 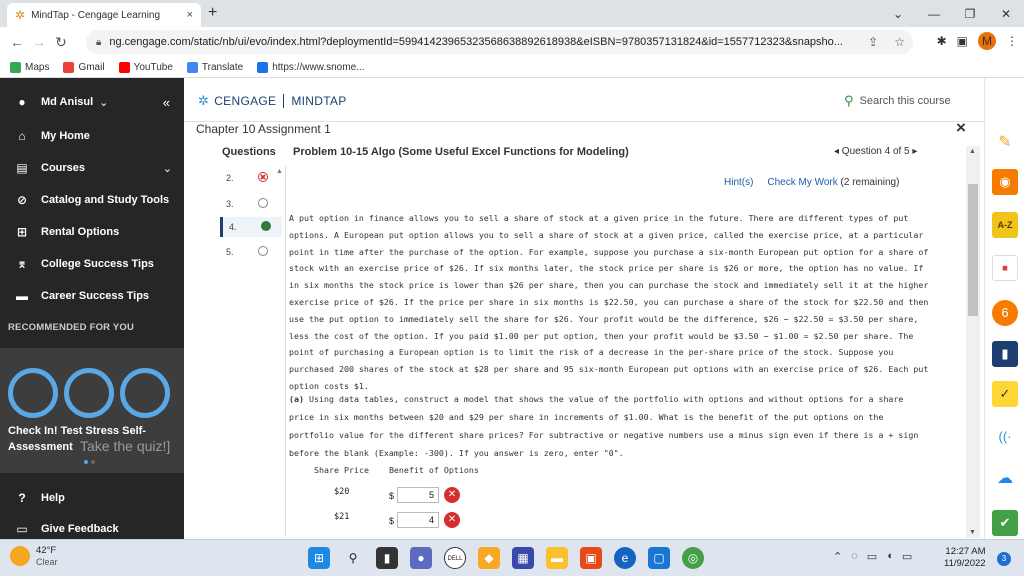 What do you see at coordinates (272, 101) in the screenshot?
I see `cengage-mindtap-logo: ✲ CENGAGE MINDTAP` at bounding box center [272, 101].